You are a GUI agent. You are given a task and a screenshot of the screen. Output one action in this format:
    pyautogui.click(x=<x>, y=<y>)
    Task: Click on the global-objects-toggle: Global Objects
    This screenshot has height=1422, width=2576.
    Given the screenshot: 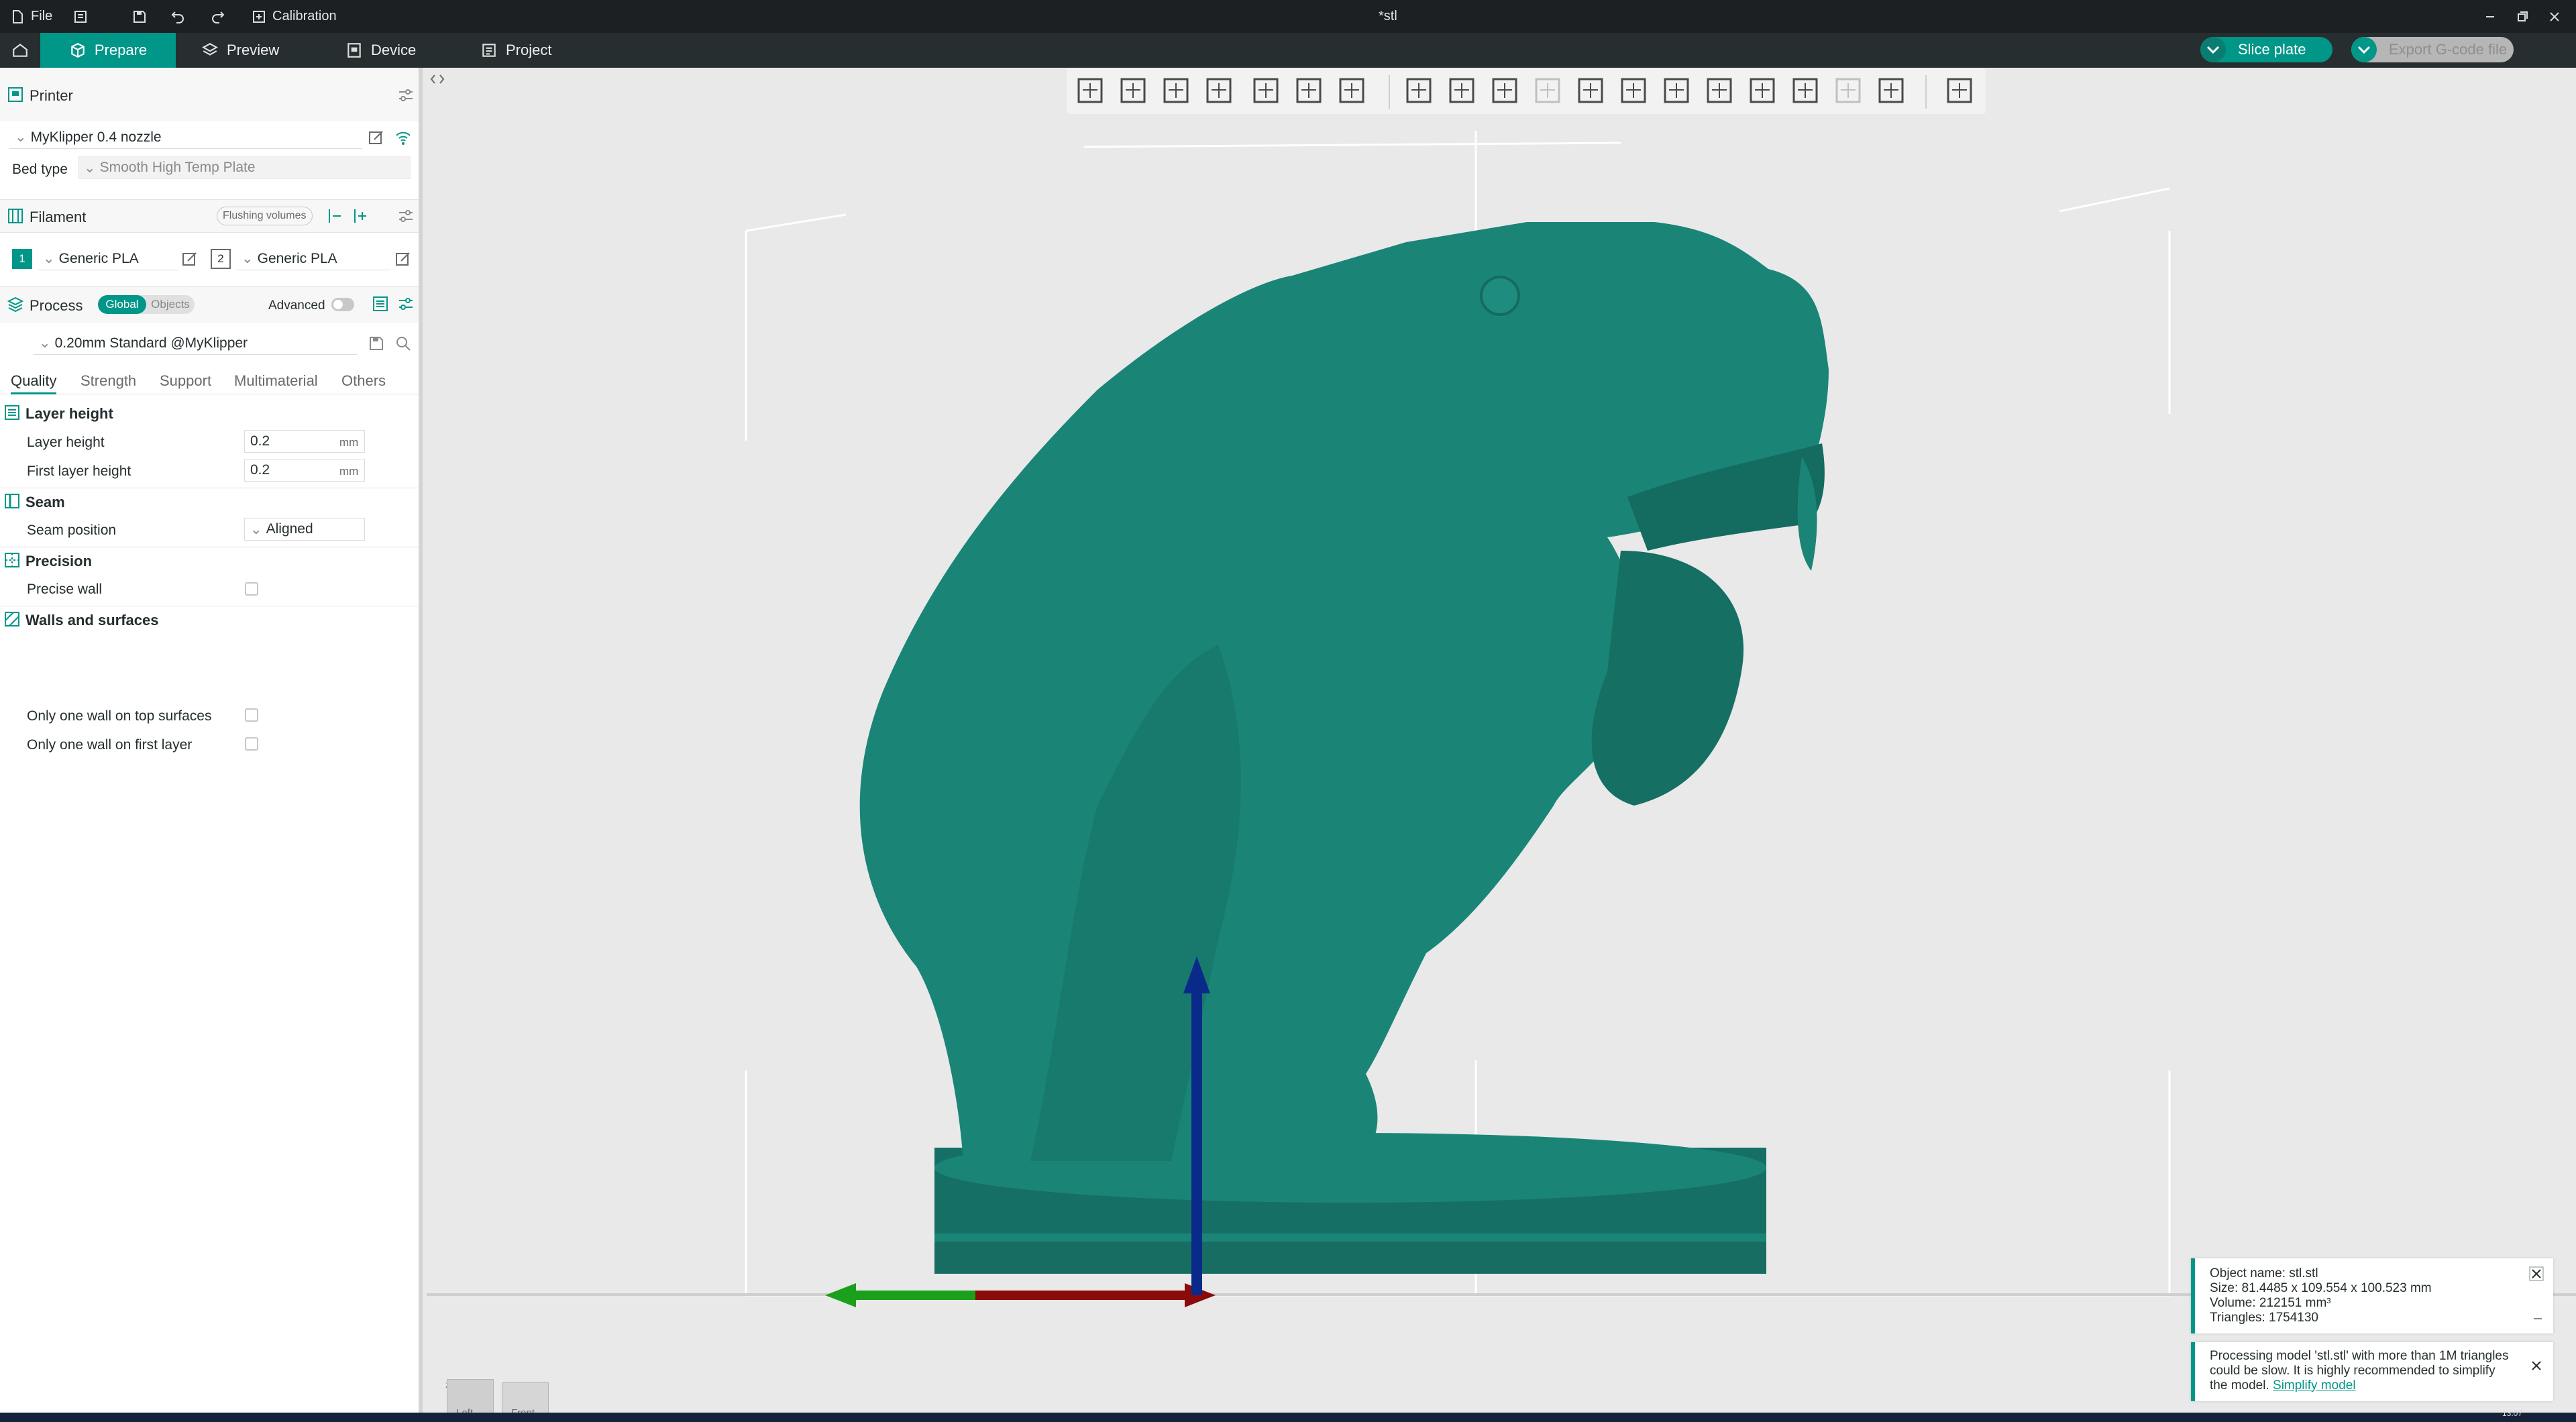 What is the action you would take?
    pyautogui.click(x=146, y=304)
    